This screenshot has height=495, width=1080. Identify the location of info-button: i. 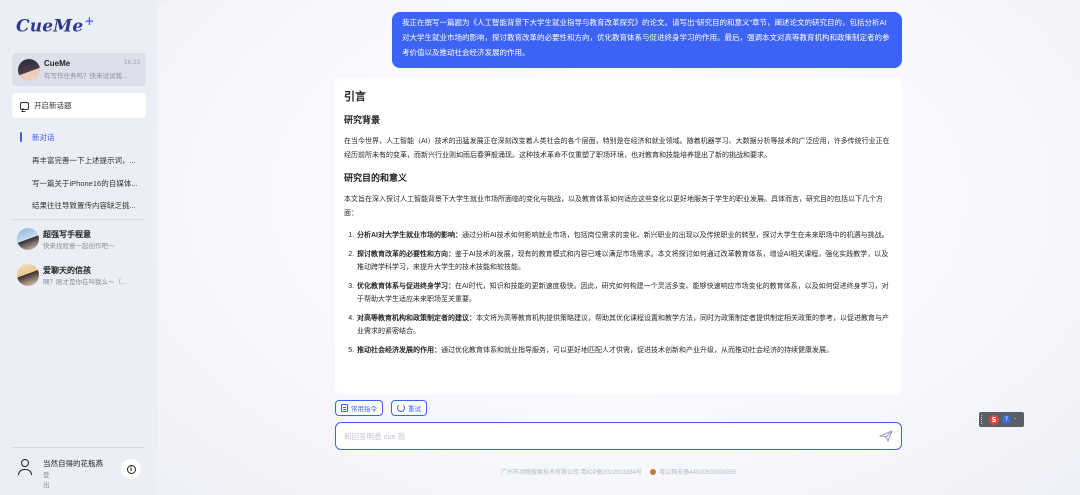
(131, 469).